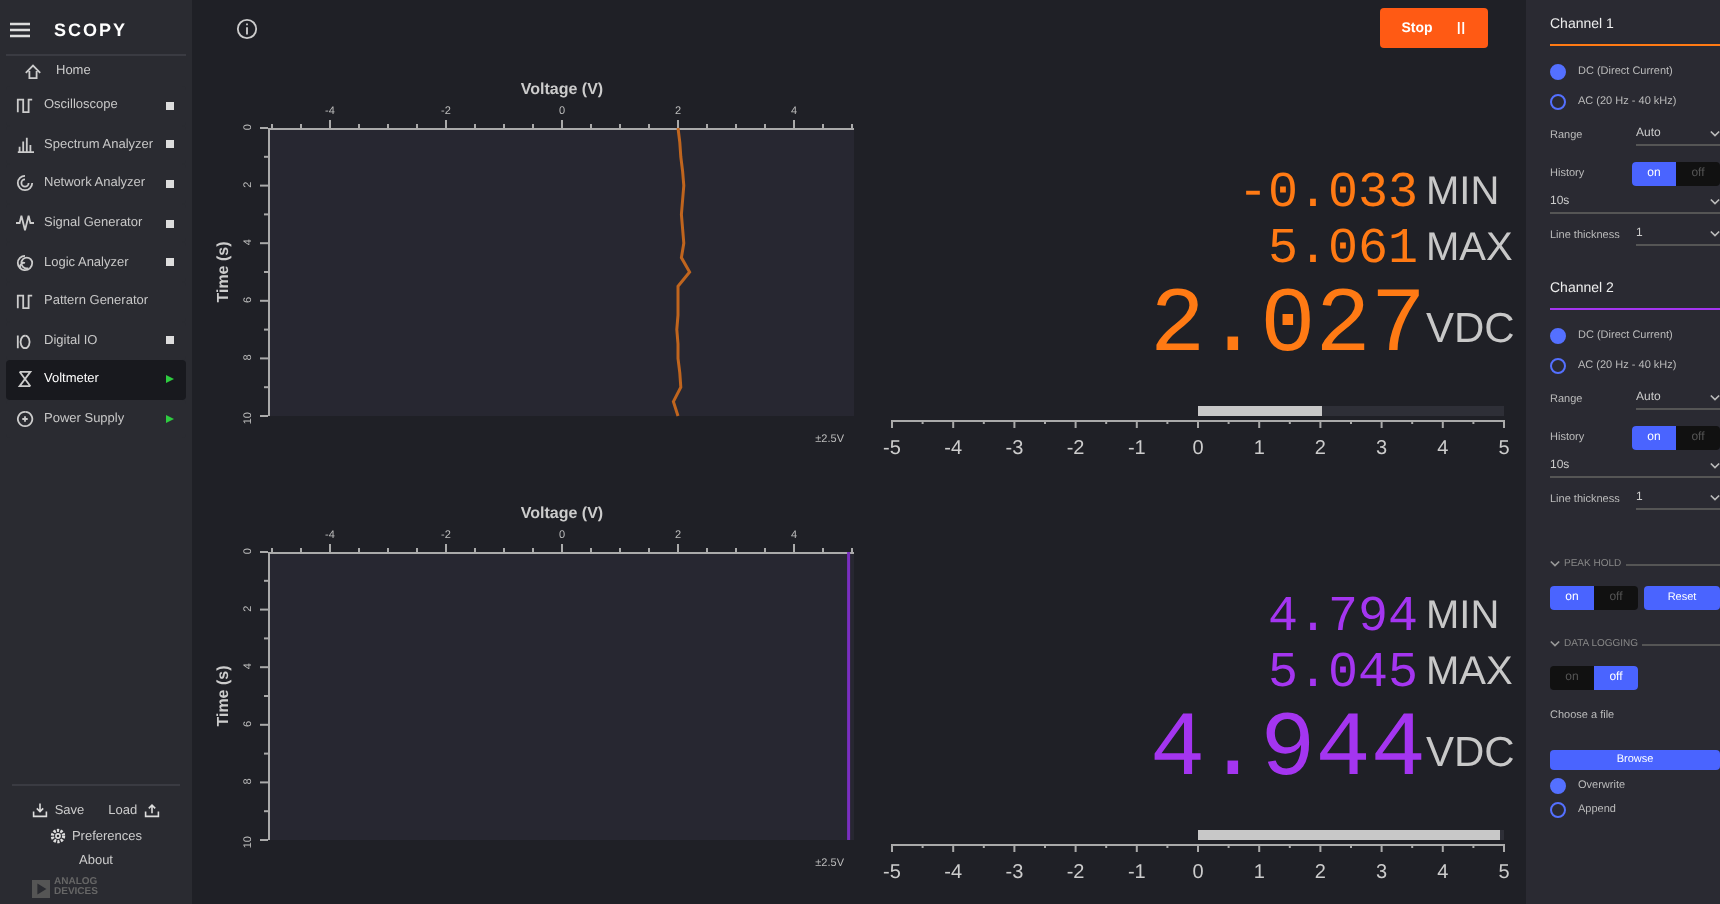 This screenshot has width=1720, height=904. What do you see at coordinates (40, 810) in the screenshot?
I see `download-icon` at bounding box center [40, 810].